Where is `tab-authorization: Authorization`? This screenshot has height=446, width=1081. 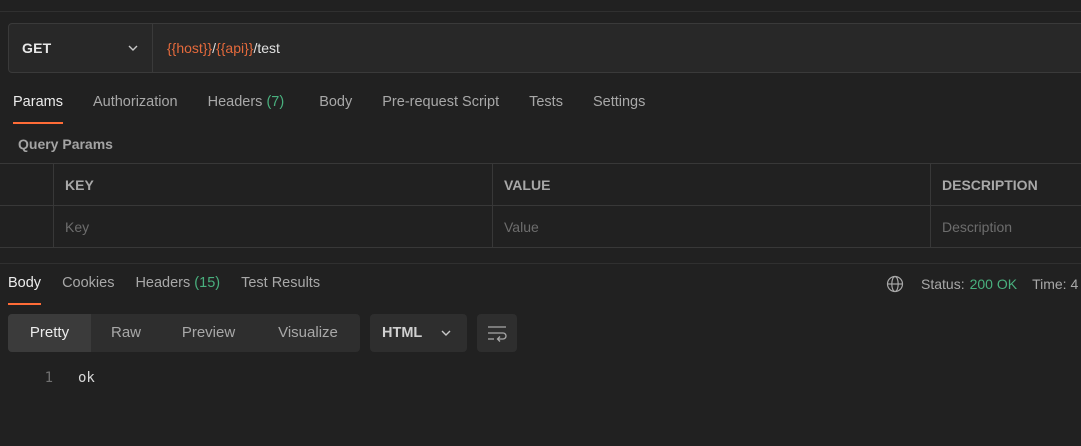
tab-authorization: Authorization is located at coordinates (135, 106).